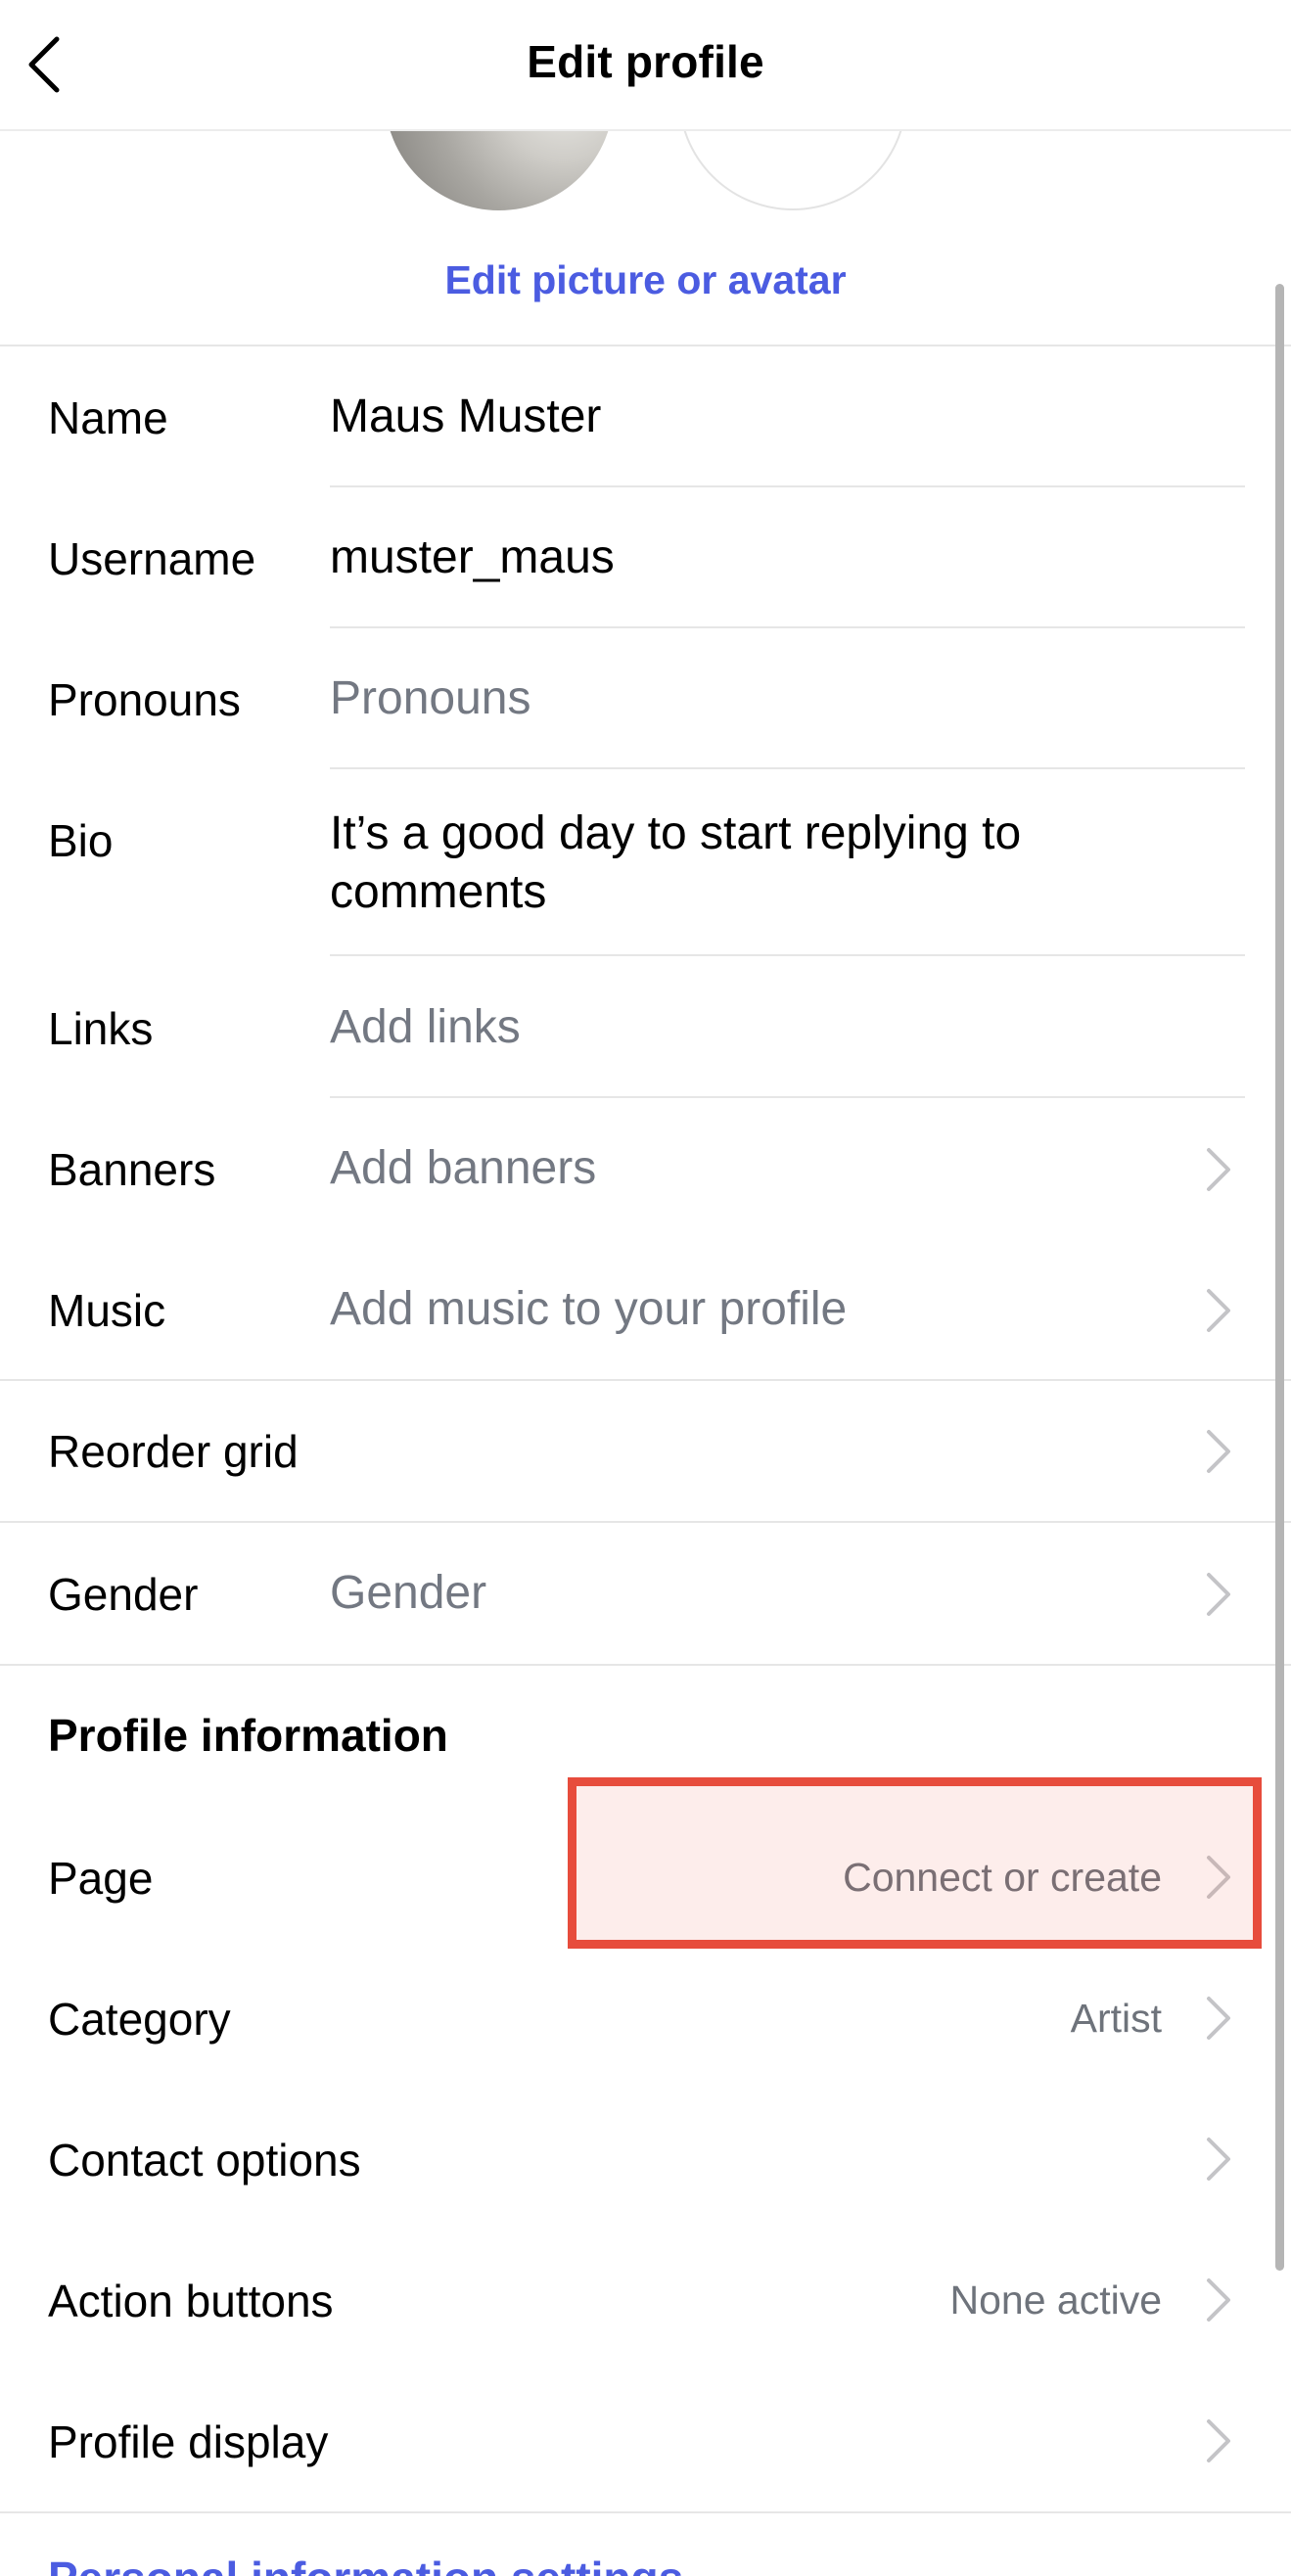  What do you see at coordinates (189, 2441) in the screenshot?
I see `profile-display-label: Profile display` at bounding box center [189, 2441].